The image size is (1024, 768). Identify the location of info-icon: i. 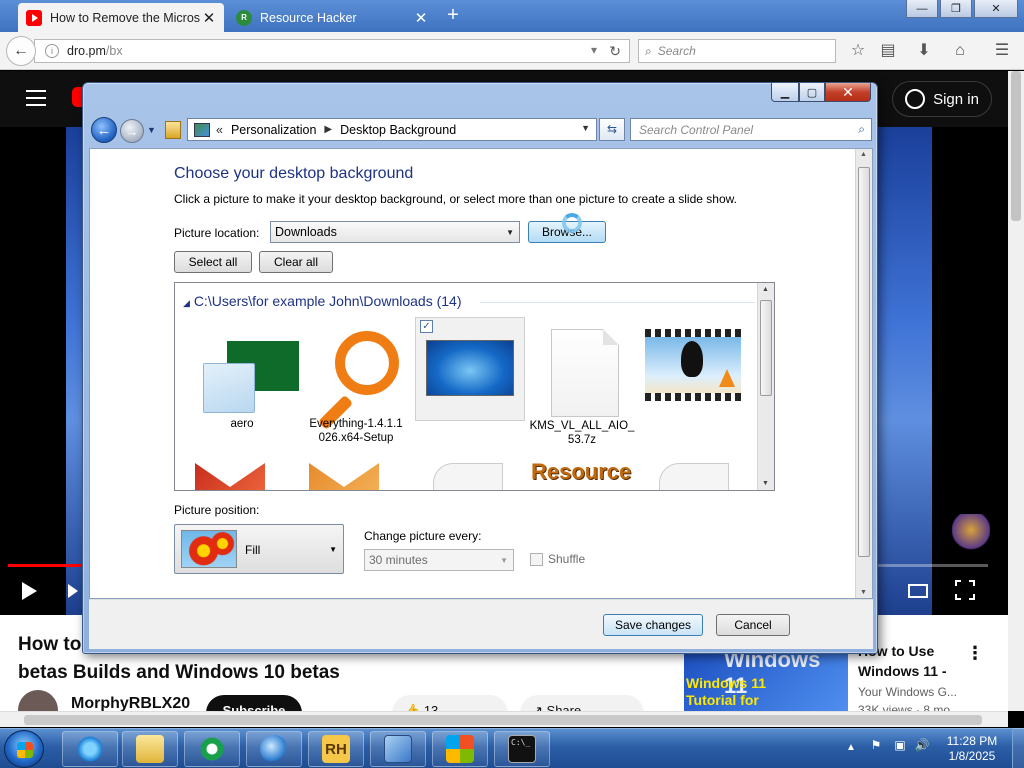
(52, 51).